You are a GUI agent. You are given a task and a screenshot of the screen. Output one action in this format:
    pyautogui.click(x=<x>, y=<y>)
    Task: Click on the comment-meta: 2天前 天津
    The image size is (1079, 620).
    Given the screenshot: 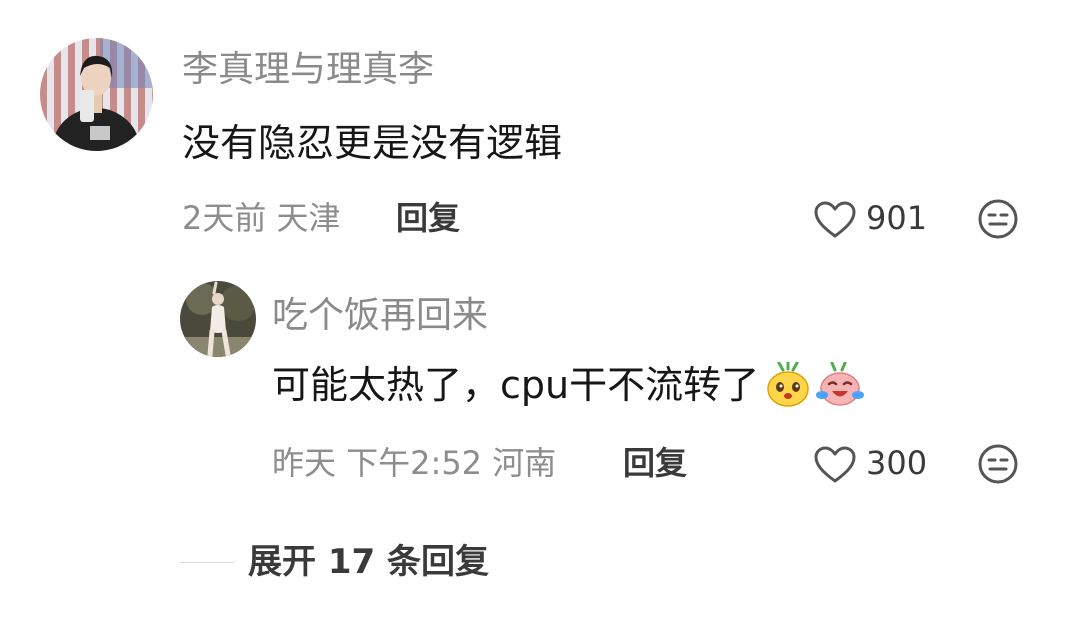 What is the action you would take?
    pyautogui.click(x=261, y=218)
    